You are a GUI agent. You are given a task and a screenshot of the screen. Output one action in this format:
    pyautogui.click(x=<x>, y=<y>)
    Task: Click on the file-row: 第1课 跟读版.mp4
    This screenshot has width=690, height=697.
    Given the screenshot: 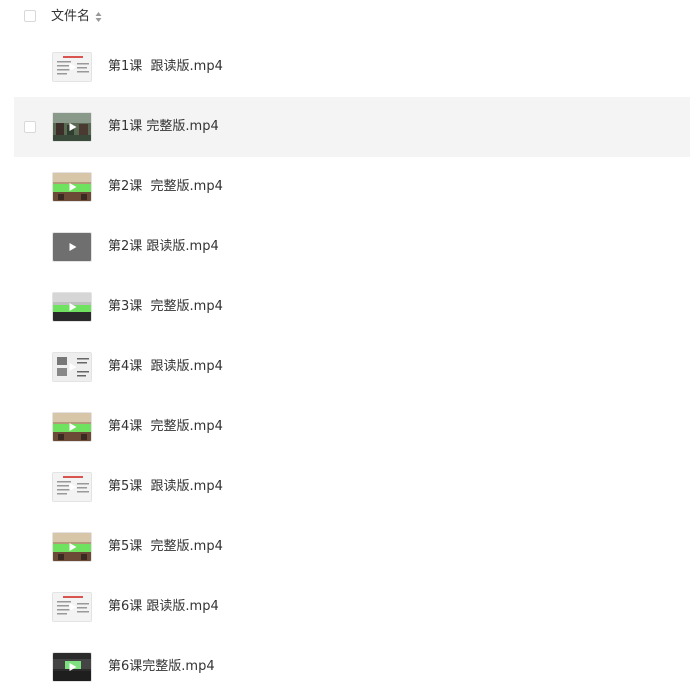 What is the action you would take?
    pyautogui.click(x=345, y=67)
    